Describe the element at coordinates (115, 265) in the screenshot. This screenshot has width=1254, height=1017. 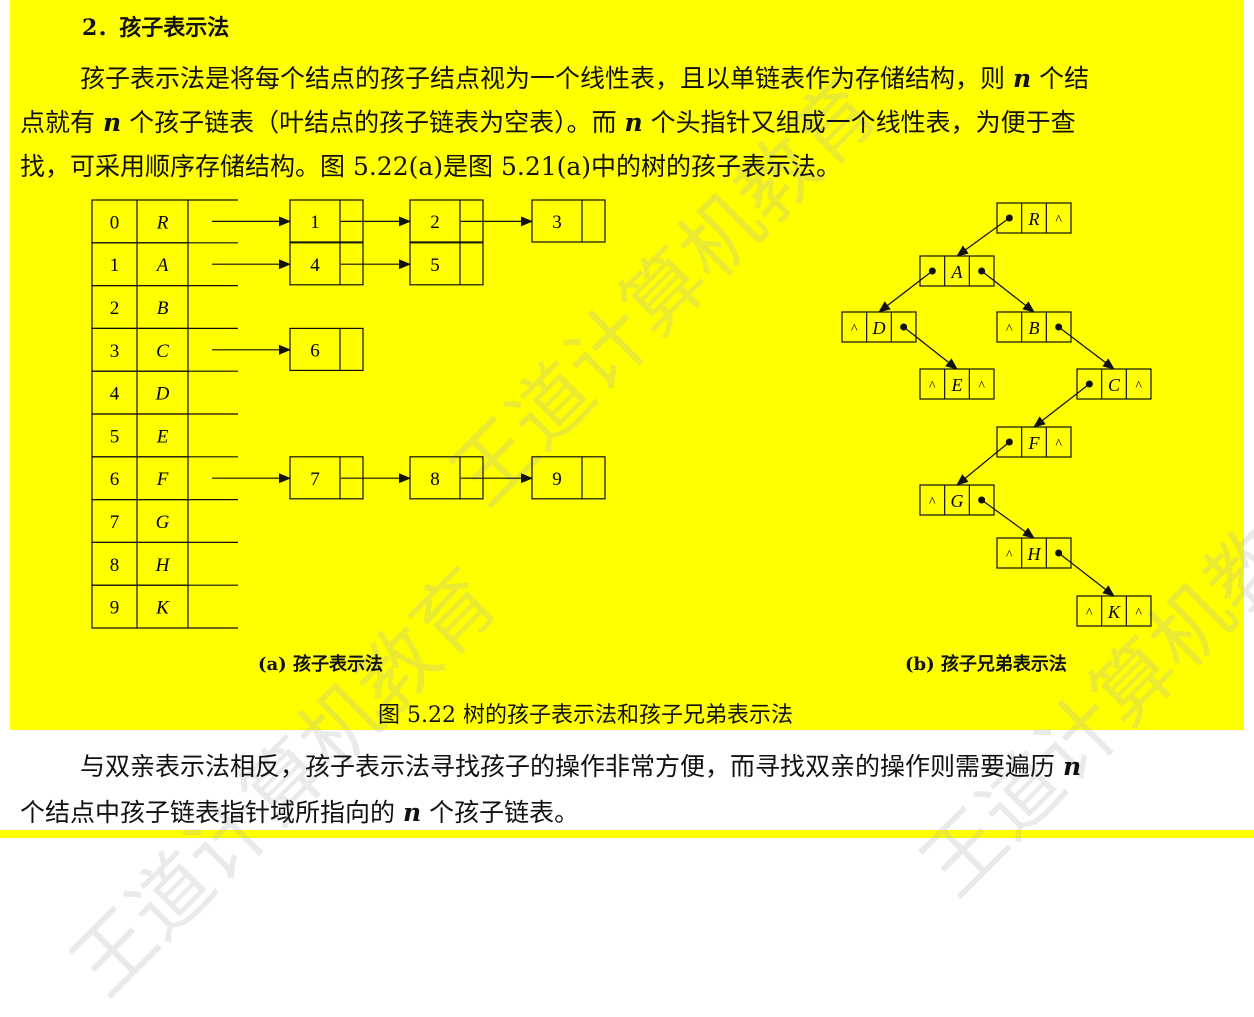
I see `table-index-1: 1` at that location.